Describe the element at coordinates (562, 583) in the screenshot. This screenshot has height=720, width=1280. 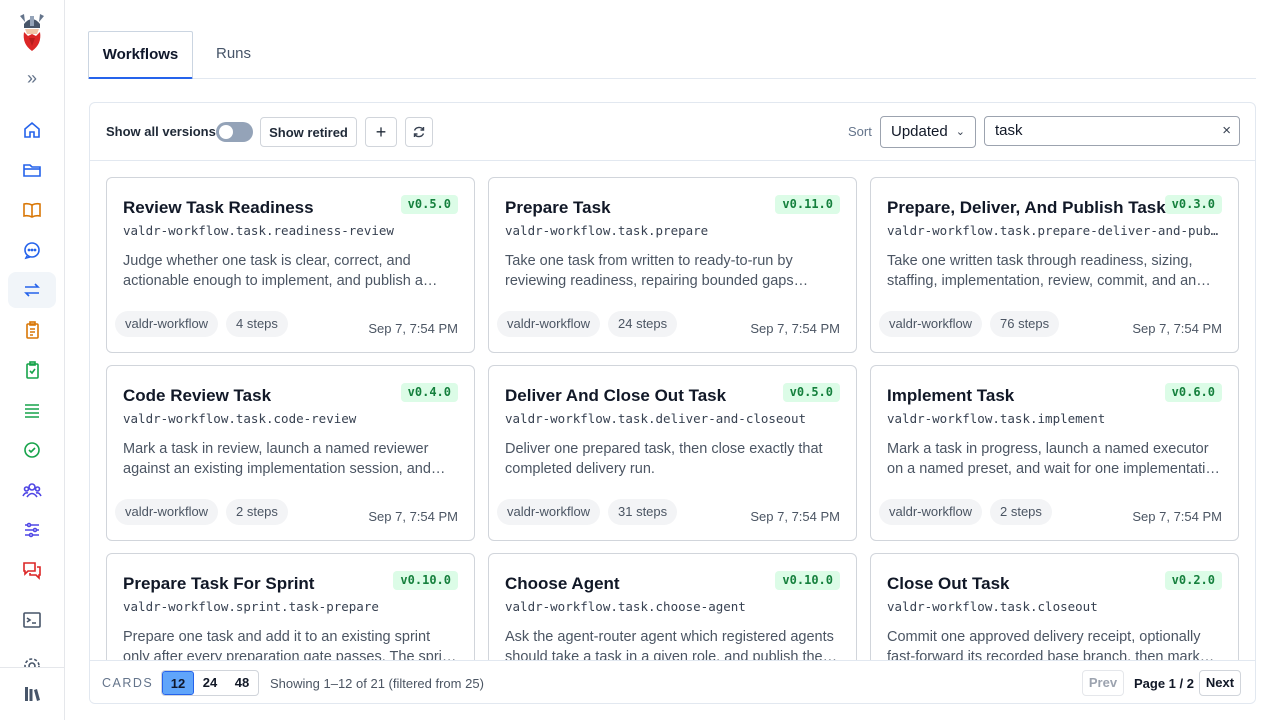
I see `workflow-title: Choose Agent` at that location.